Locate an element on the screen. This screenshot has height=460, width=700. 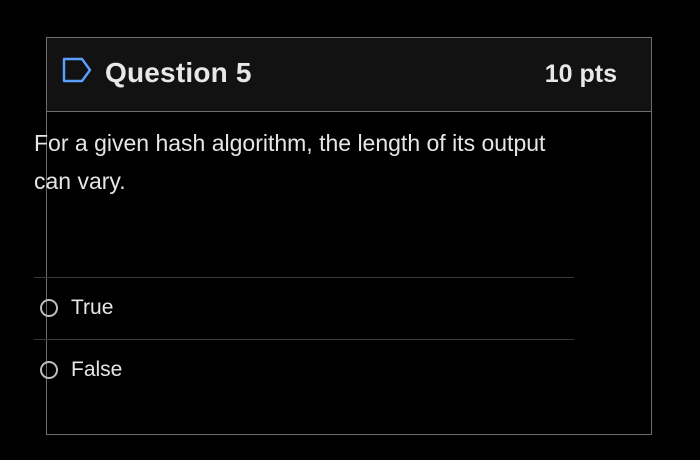
answer-option-false: False is located at coordinates (81, 370).